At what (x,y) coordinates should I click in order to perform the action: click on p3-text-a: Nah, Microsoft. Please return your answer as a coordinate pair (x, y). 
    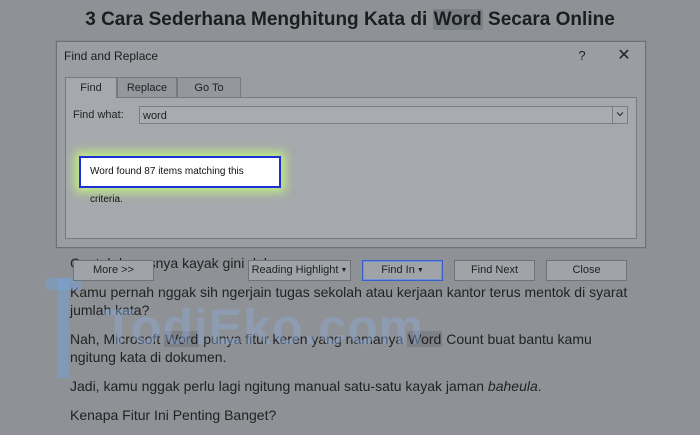
    Looking at the image, I should click on (117, 339).